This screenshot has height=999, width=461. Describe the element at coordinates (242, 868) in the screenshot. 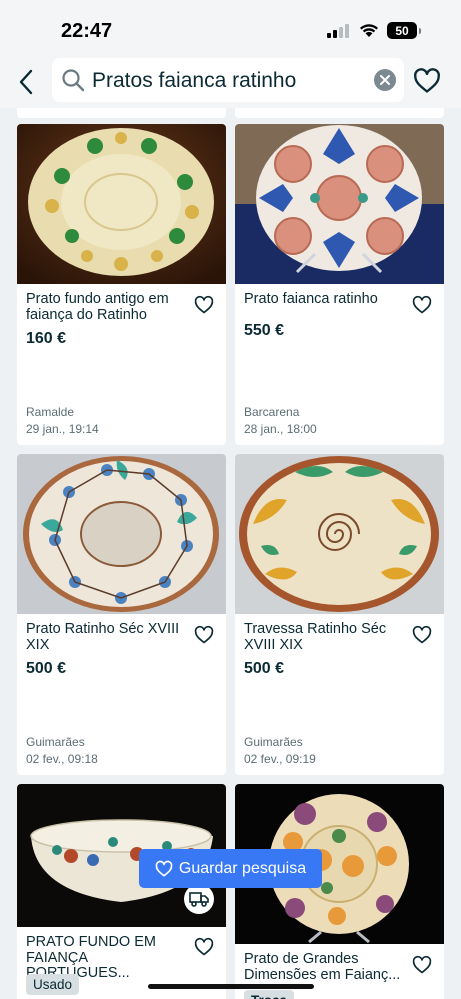

I see `save-search-label: Guardar pesquisa` at that location.